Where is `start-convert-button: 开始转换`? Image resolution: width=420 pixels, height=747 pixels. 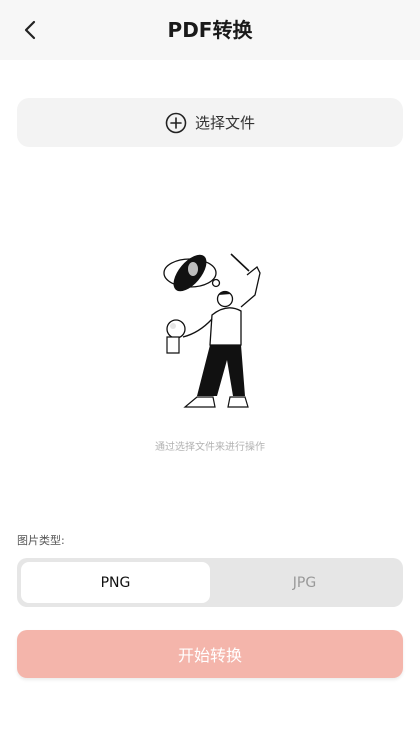
start-convert-button: 开始转换 is located at coordinates (210, 654).